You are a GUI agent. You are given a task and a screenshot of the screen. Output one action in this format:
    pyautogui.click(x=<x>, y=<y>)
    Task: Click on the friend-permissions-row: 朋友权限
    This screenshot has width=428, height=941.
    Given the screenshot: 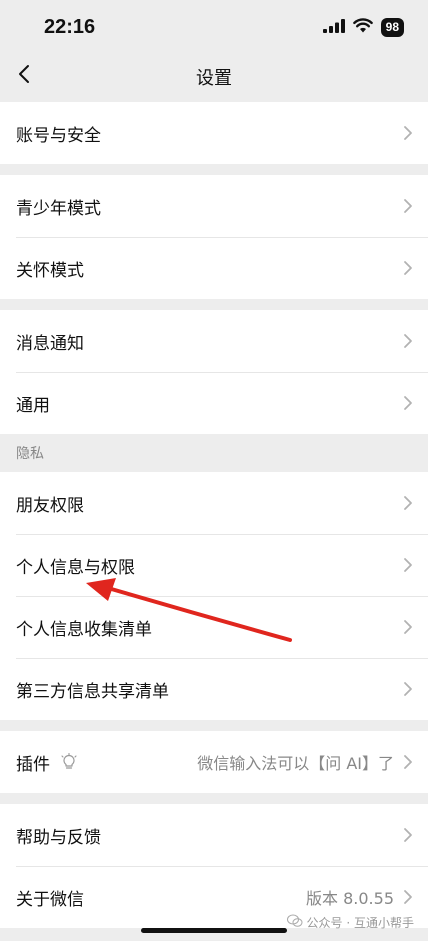 What is the action you would take?
    pyautogui.click(x=214, y=503)
    